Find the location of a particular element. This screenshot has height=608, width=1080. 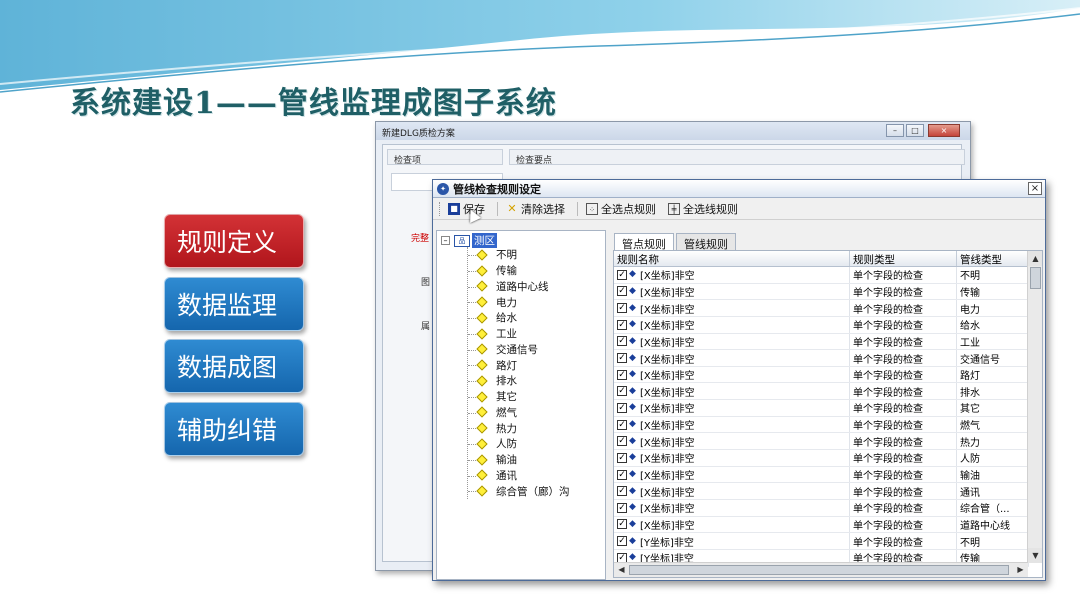

tree-item: 传输 is located at coordinates (519, 271).